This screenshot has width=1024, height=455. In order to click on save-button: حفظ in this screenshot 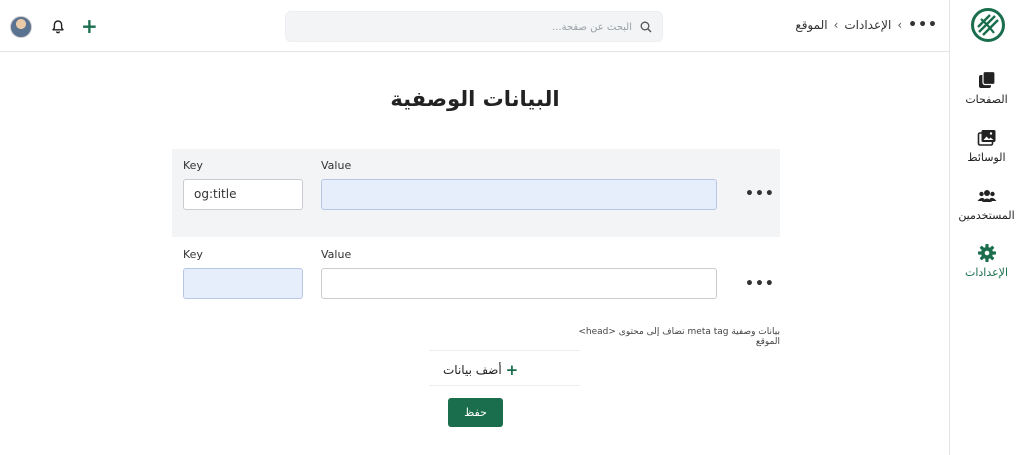, I will do `click(475, 412)`.